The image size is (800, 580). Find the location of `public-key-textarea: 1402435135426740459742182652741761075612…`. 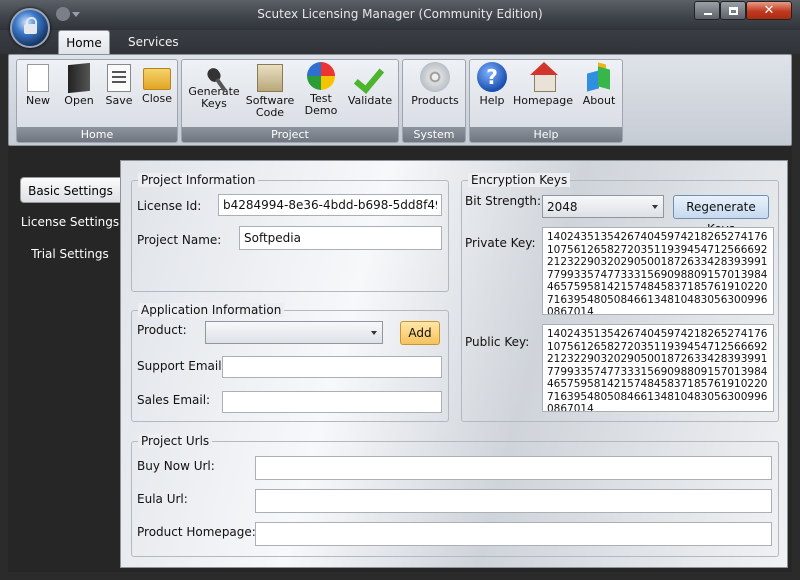

public-key-textarea: 1402435135426740459742182652741761075612… is located at coordinates (658, 368).